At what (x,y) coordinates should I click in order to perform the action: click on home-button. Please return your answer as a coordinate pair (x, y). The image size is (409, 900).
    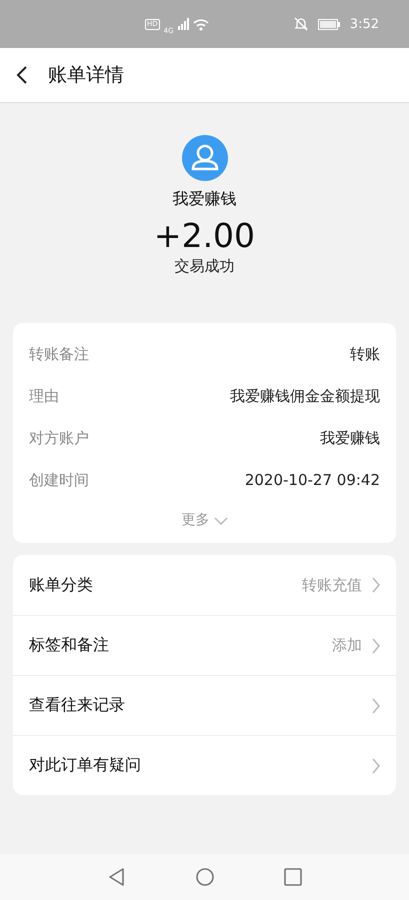
    Looking at the image, I should click on (205, 877).